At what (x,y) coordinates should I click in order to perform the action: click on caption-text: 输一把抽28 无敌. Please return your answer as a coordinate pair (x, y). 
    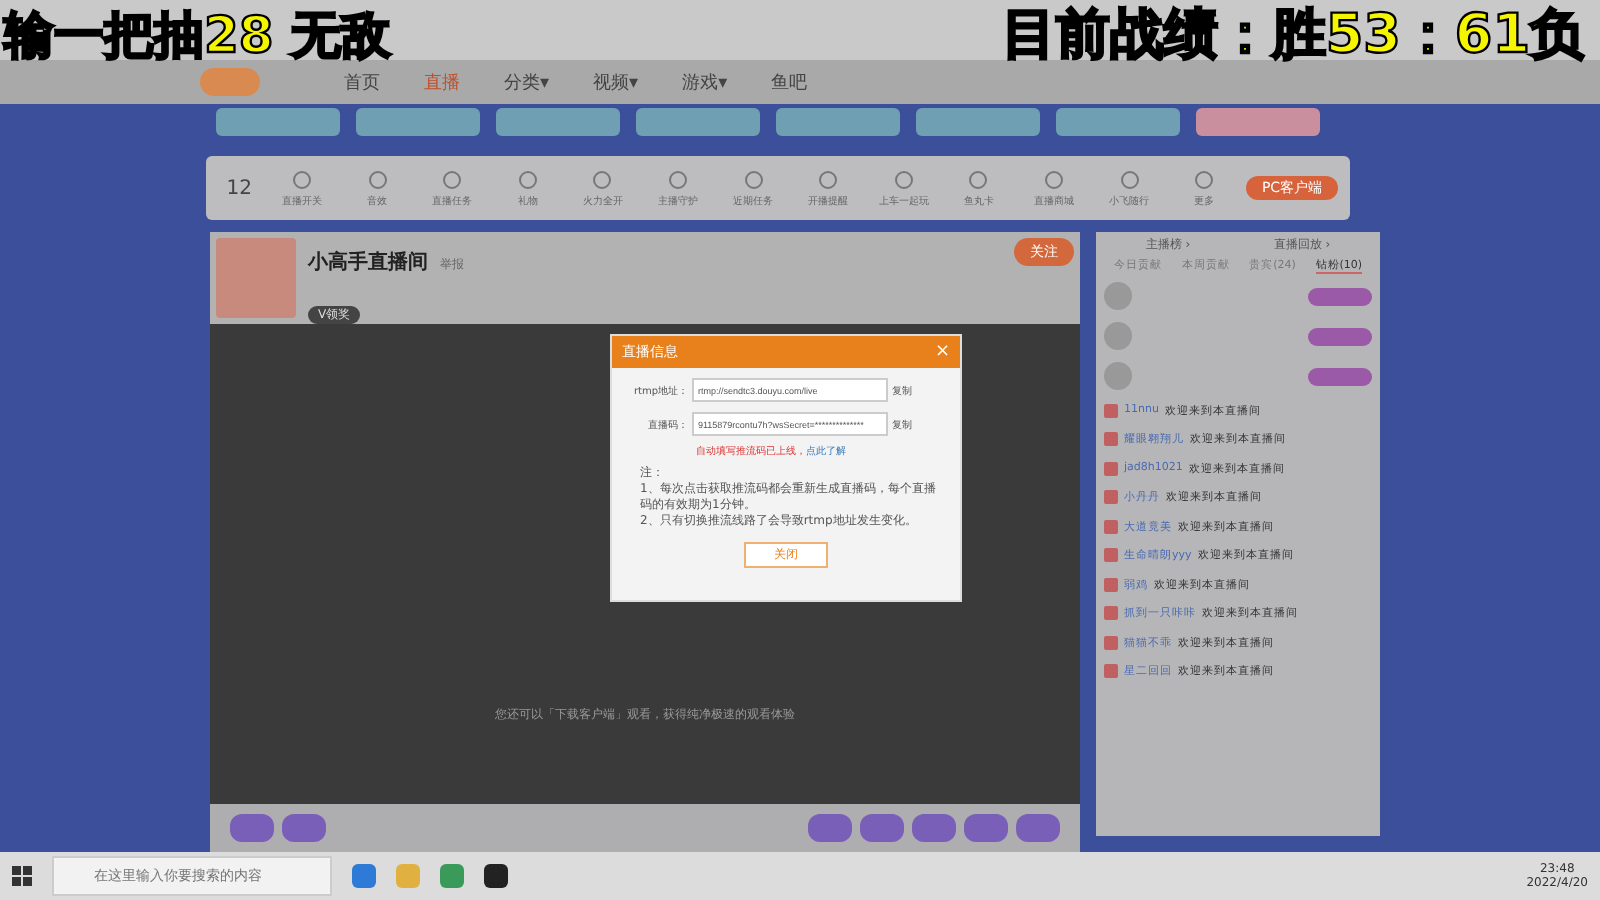
    Looking at the image, I should click on (197, 36).